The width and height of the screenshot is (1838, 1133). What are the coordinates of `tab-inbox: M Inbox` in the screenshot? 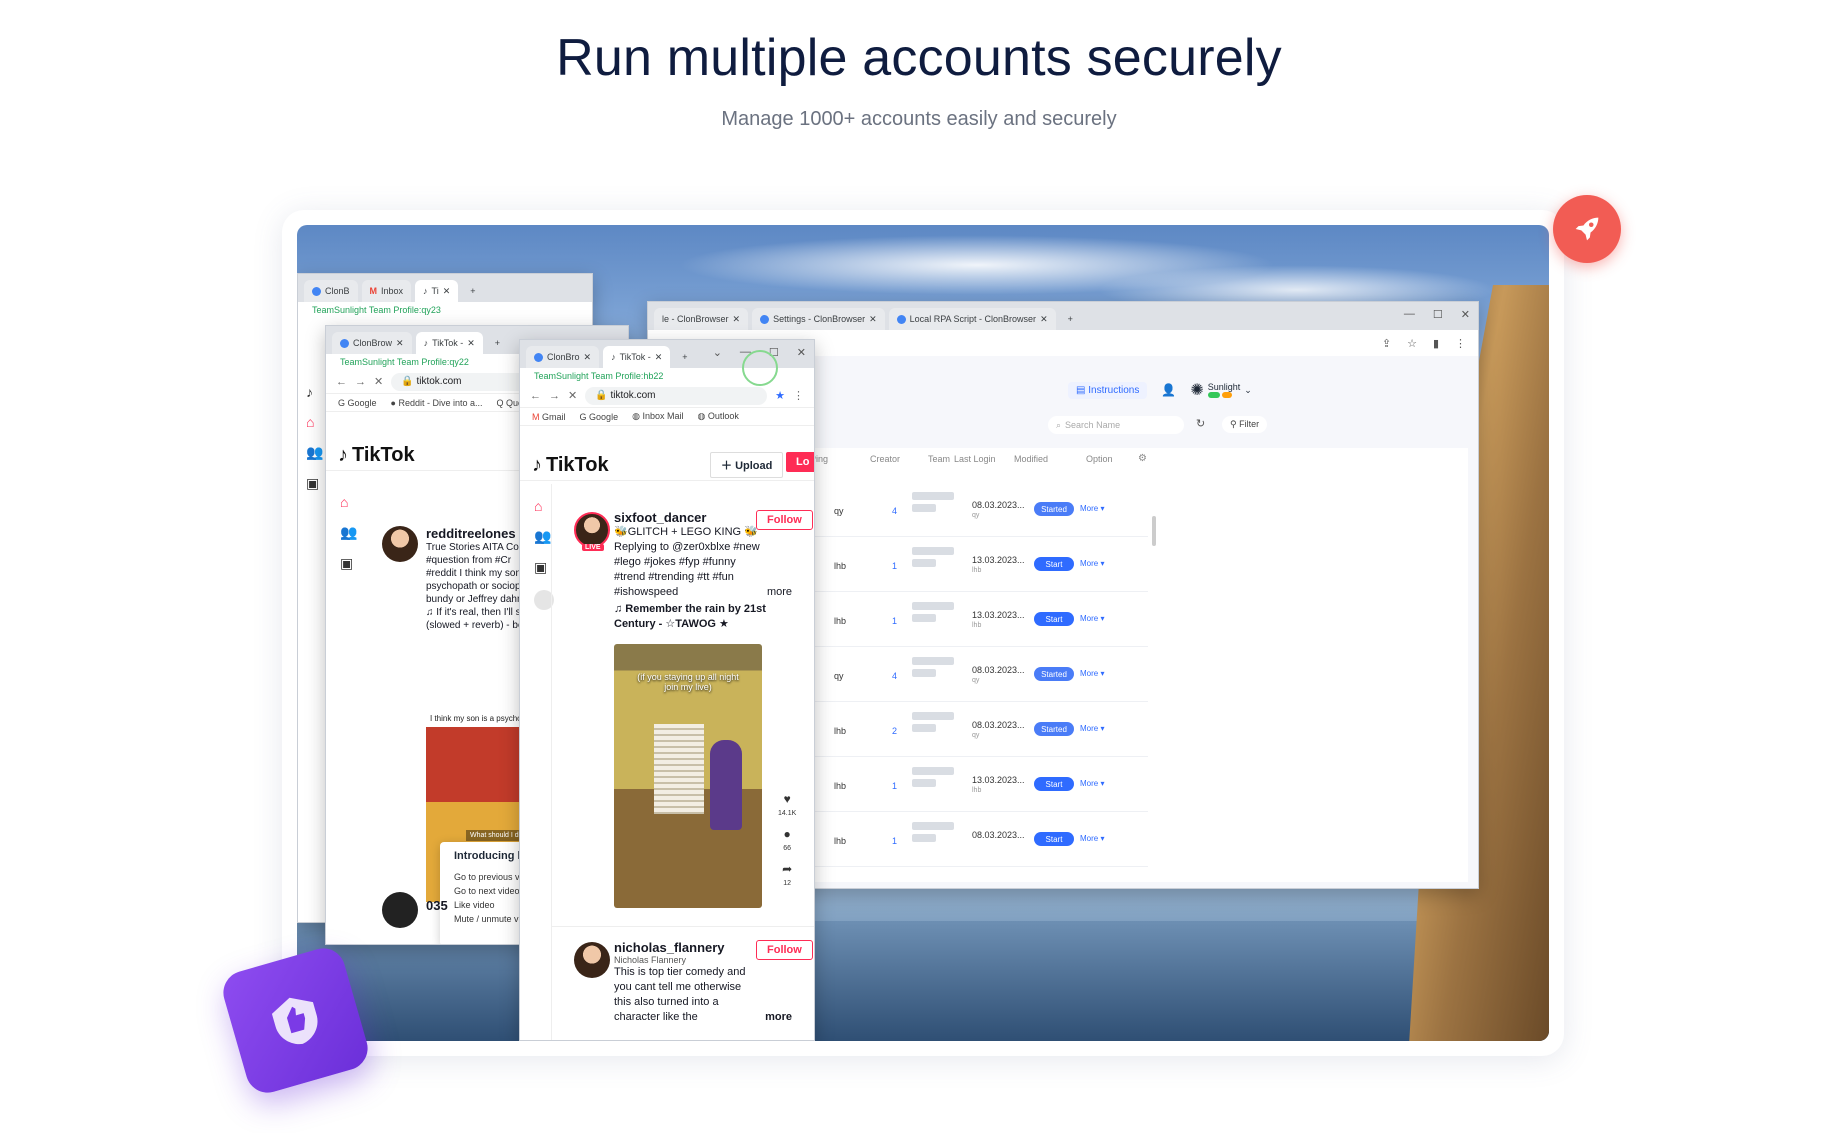 It's located at (386, 291).